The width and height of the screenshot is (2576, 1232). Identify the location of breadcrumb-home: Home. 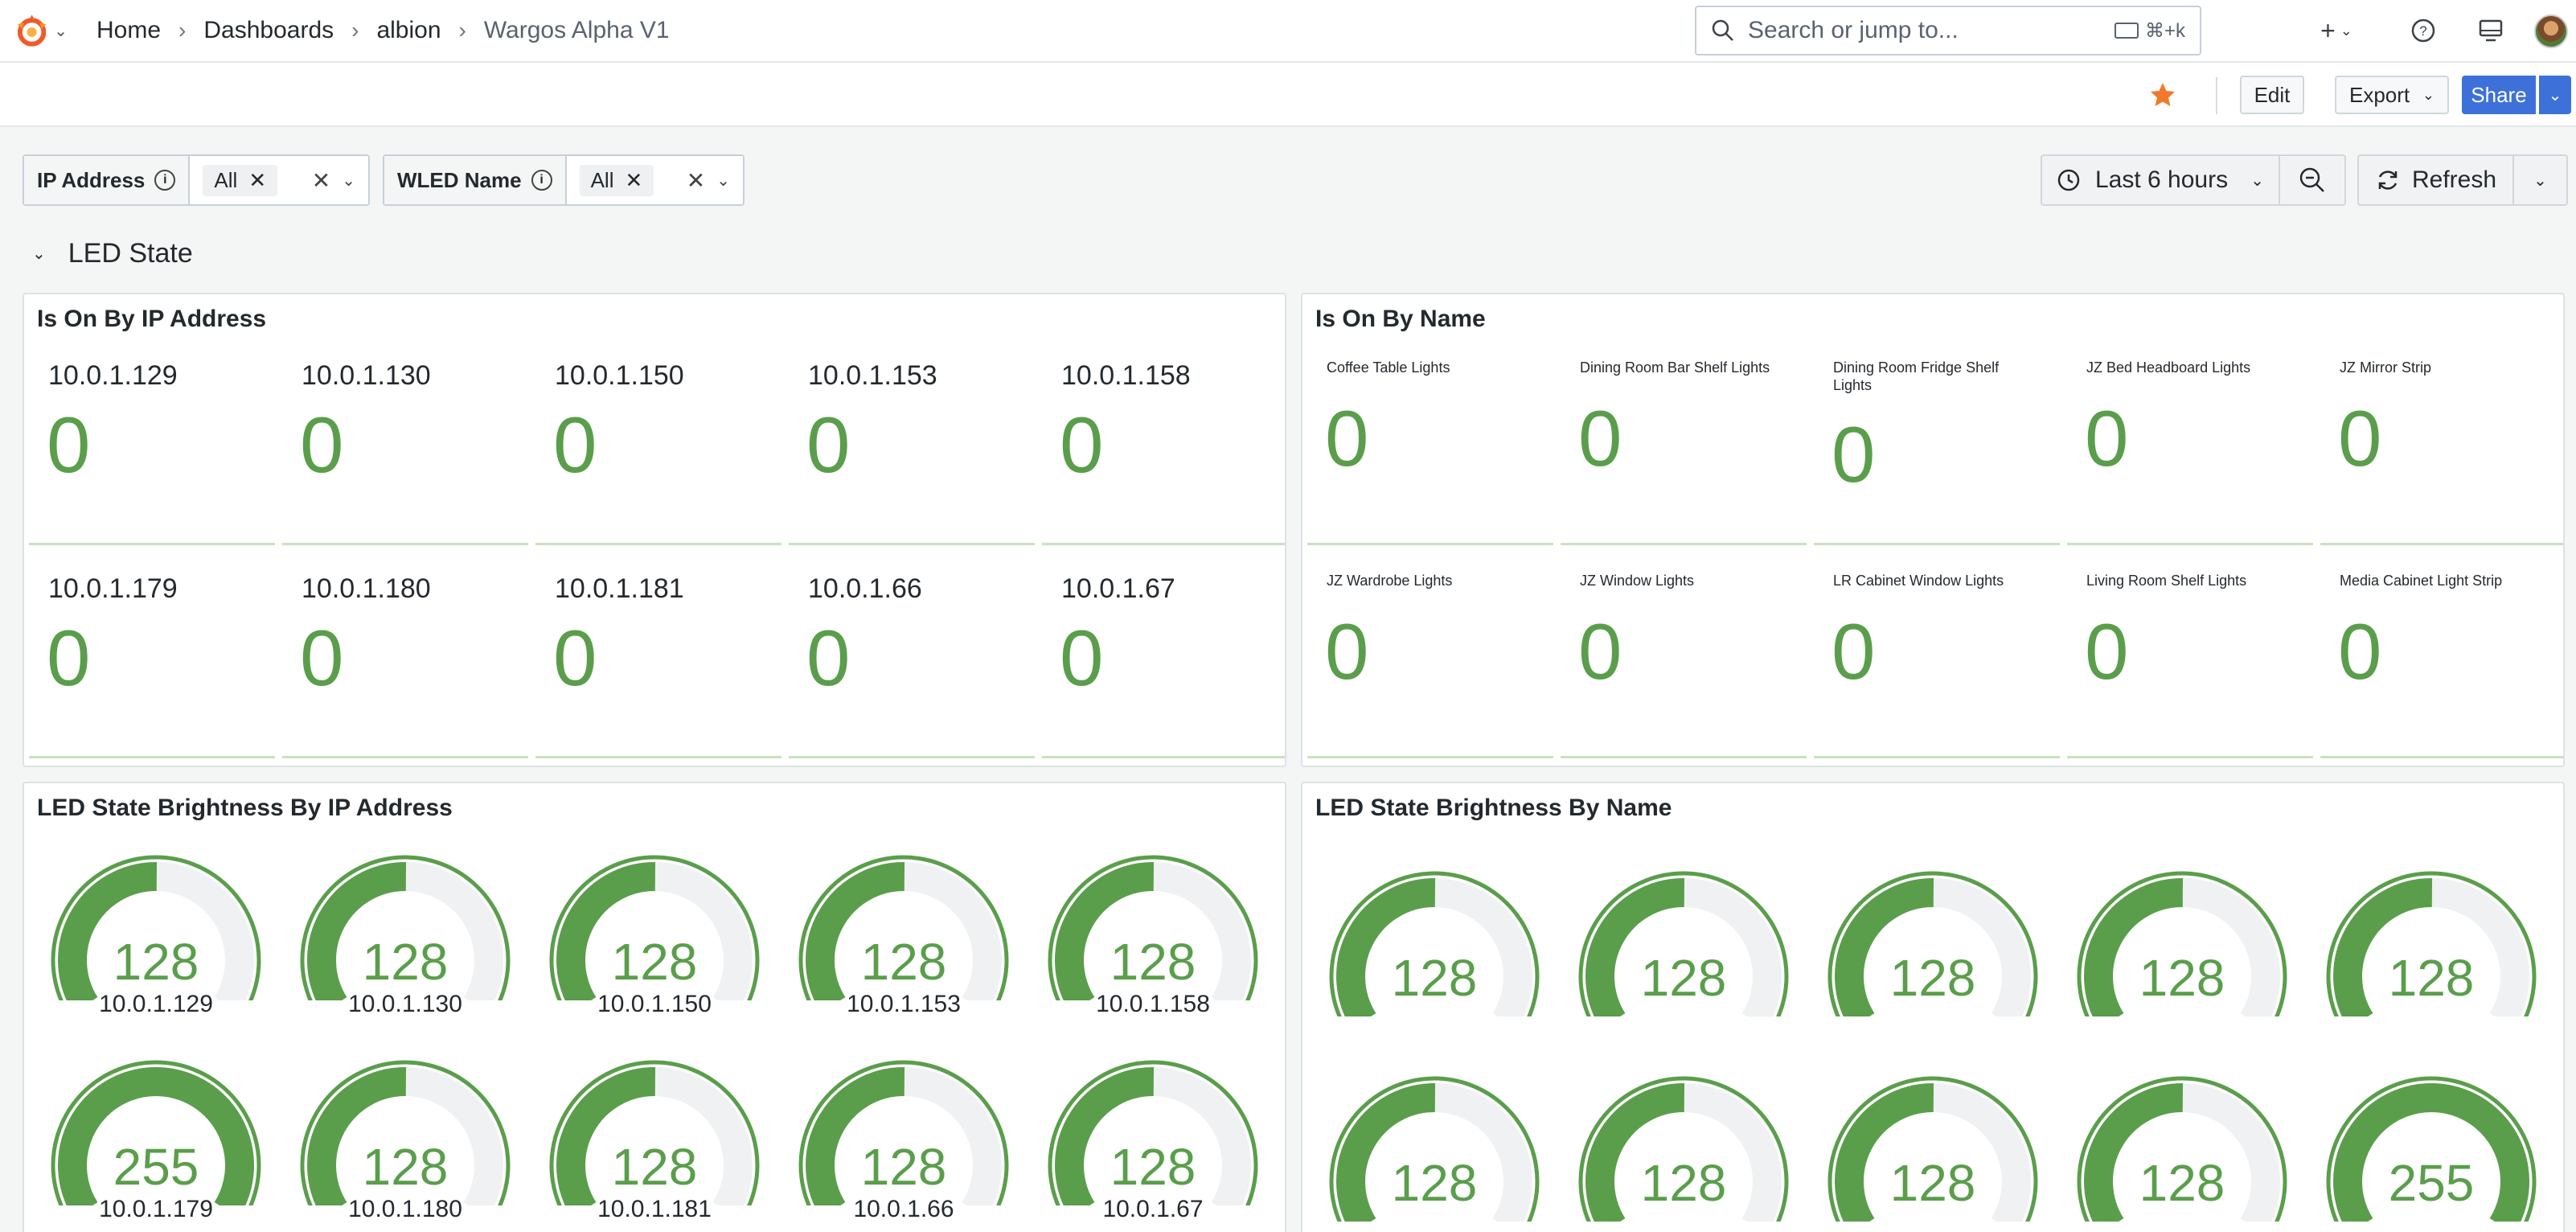
(128, 30).